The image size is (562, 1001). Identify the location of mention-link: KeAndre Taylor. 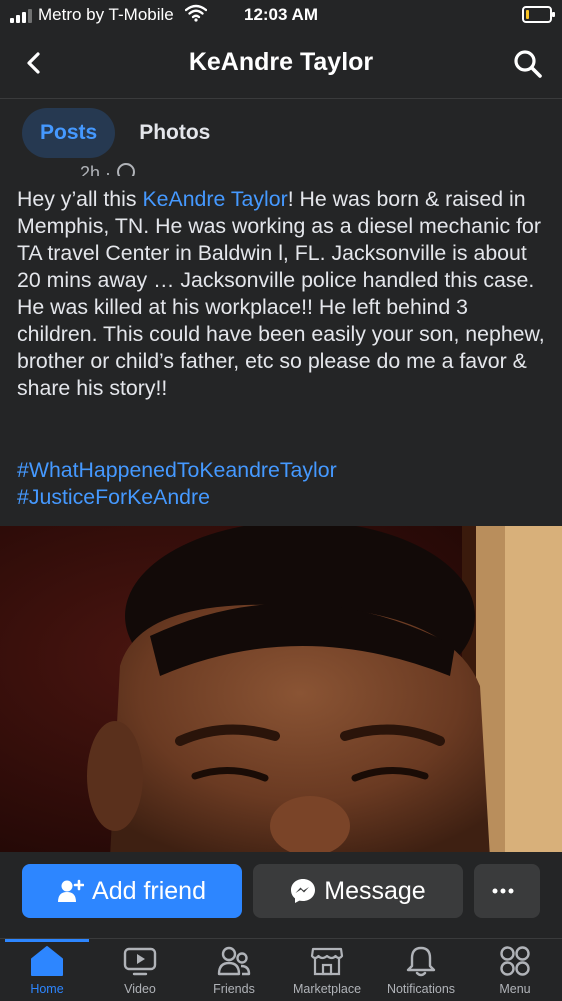
(214, 199).